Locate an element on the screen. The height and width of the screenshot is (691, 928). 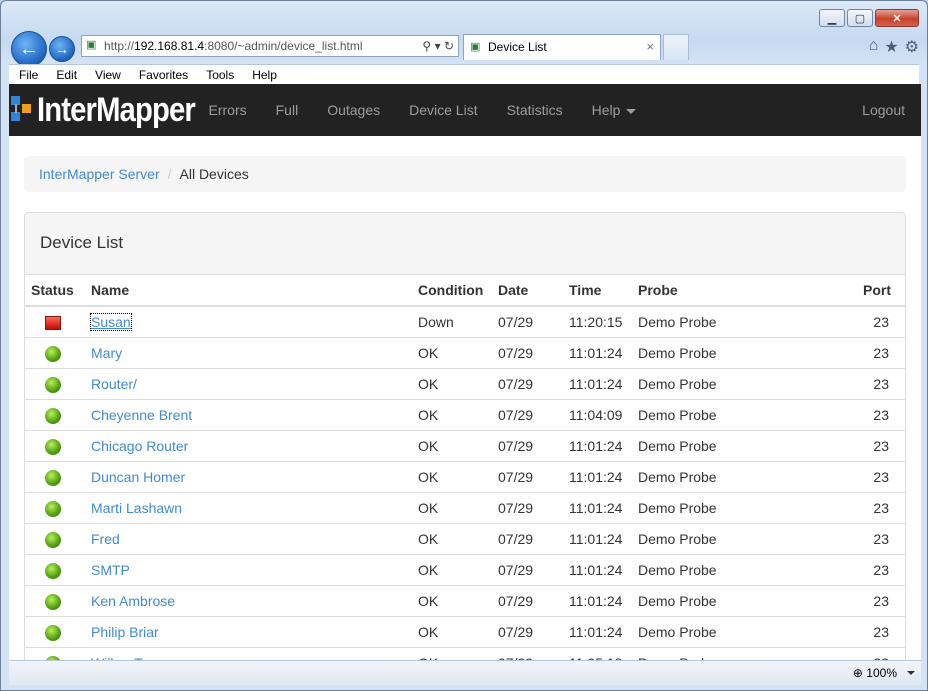
device-link: Ken Ambrose is located at coordinates (133, 601).